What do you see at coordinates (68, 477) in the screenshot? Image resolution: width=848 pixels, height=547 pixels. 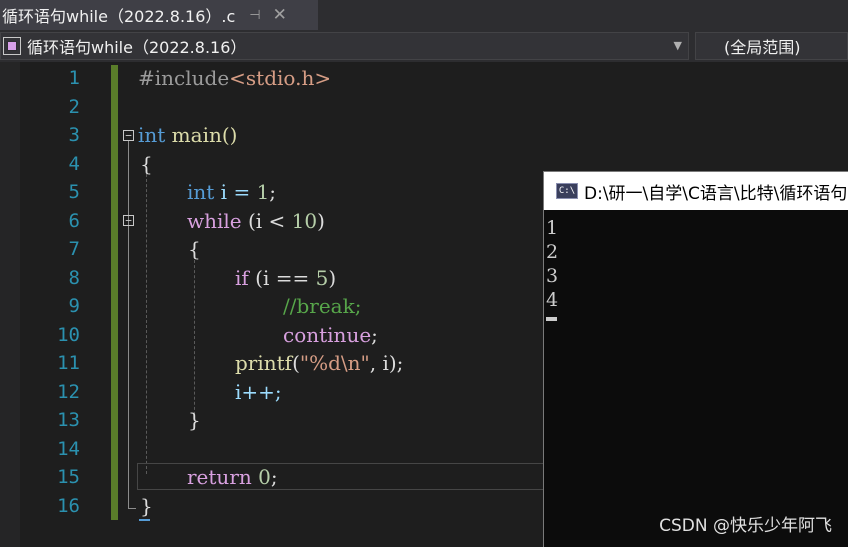 I see `line-number: 15` at bounding box center [68, 477].